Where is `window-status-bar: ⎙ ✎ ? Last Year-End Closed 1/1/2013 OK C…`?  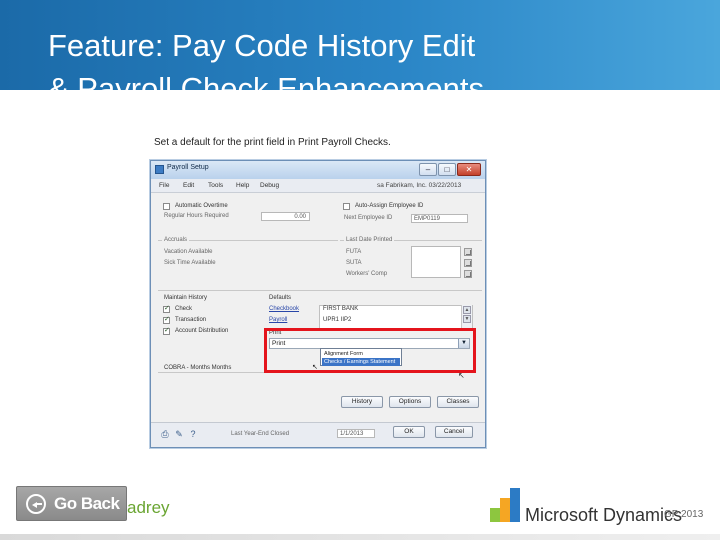
window-status-bar: ⎙ ✎ ? Last Year-End Closed 1/1/2013 OK C… is located at coordinates (318, 434).